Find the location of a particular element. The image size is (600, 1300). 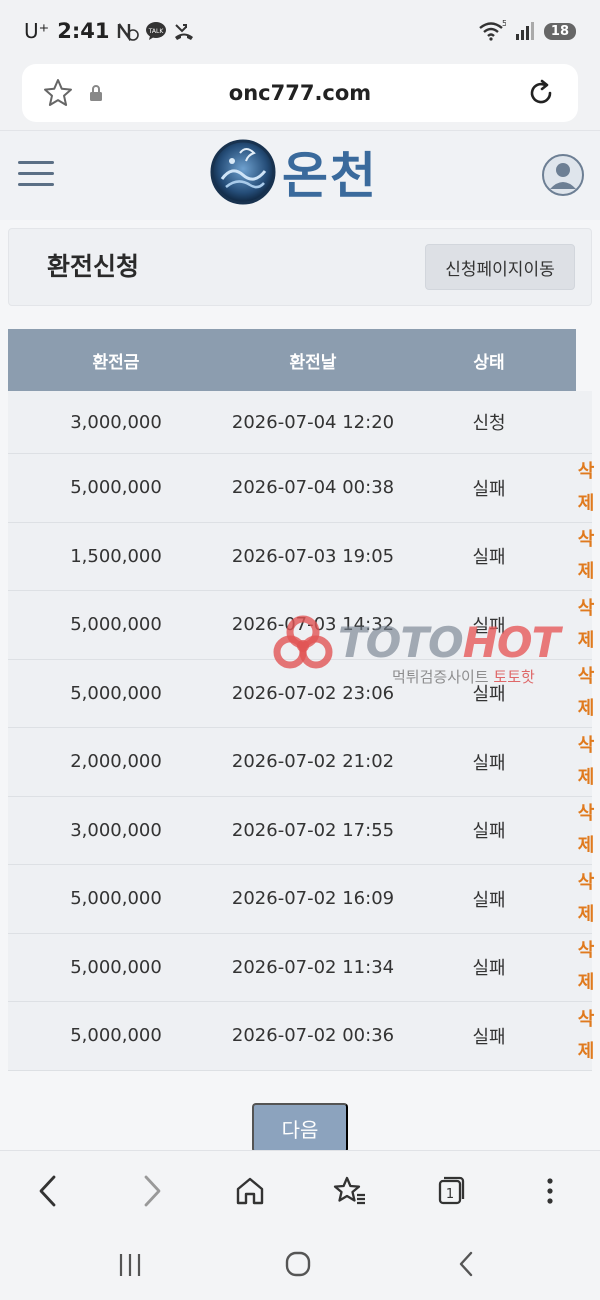

tabs-icon: 1 is located at coordinates (450, 1191).